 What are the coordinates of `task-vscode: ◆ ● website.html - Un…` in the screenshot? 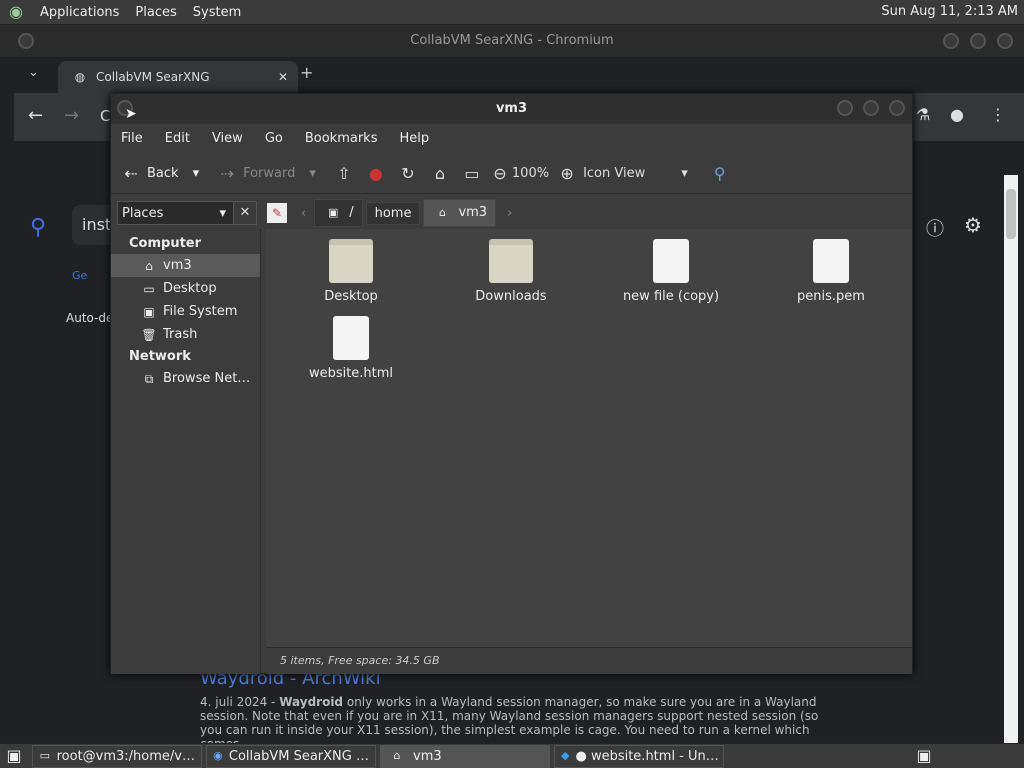 It's located at (639, 756).